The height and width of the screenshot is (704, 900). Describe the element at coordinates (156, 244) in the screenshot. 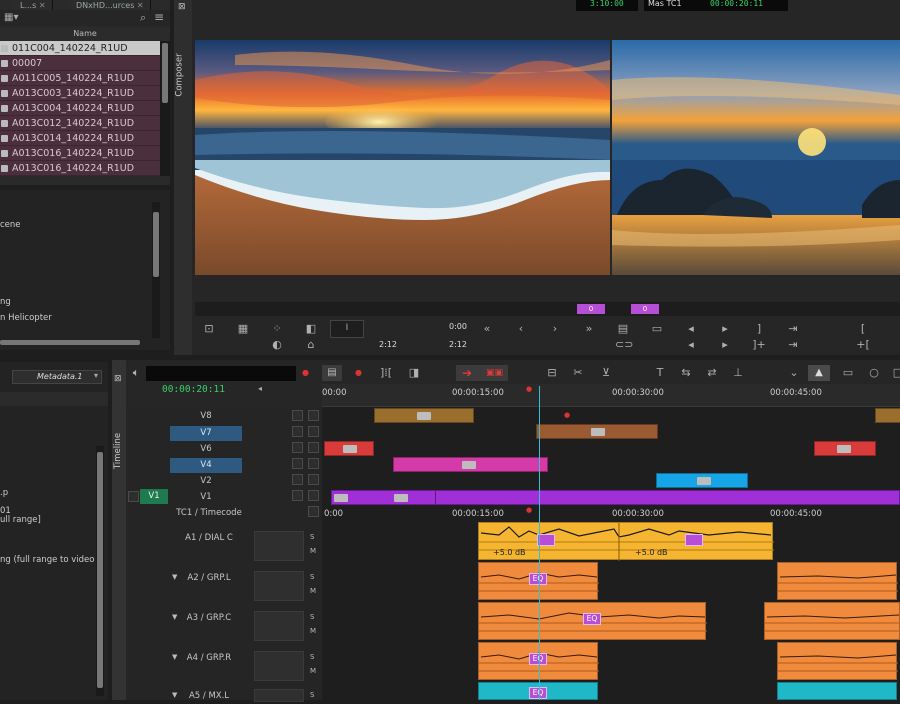

I see `info-scroll-thumb` at that location.